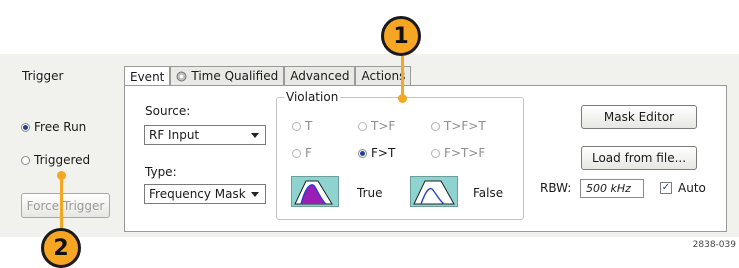 Image resolution: width=739 pixels, height=268 pixels. Describe the element at coordinates (296, 153) in the screenshot. I see `violation-radio-f` at that location.